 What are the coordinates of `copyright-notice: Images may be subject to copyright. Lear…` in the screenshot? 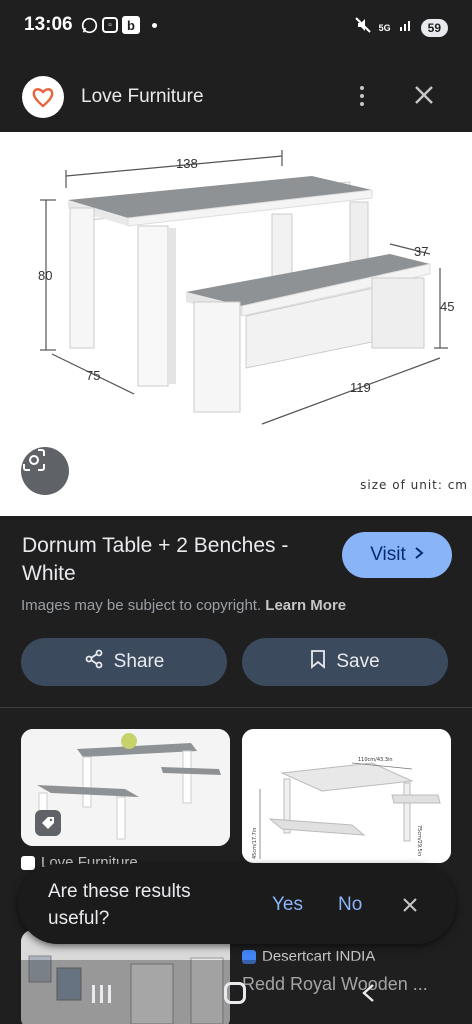 It's located at (183, 605).